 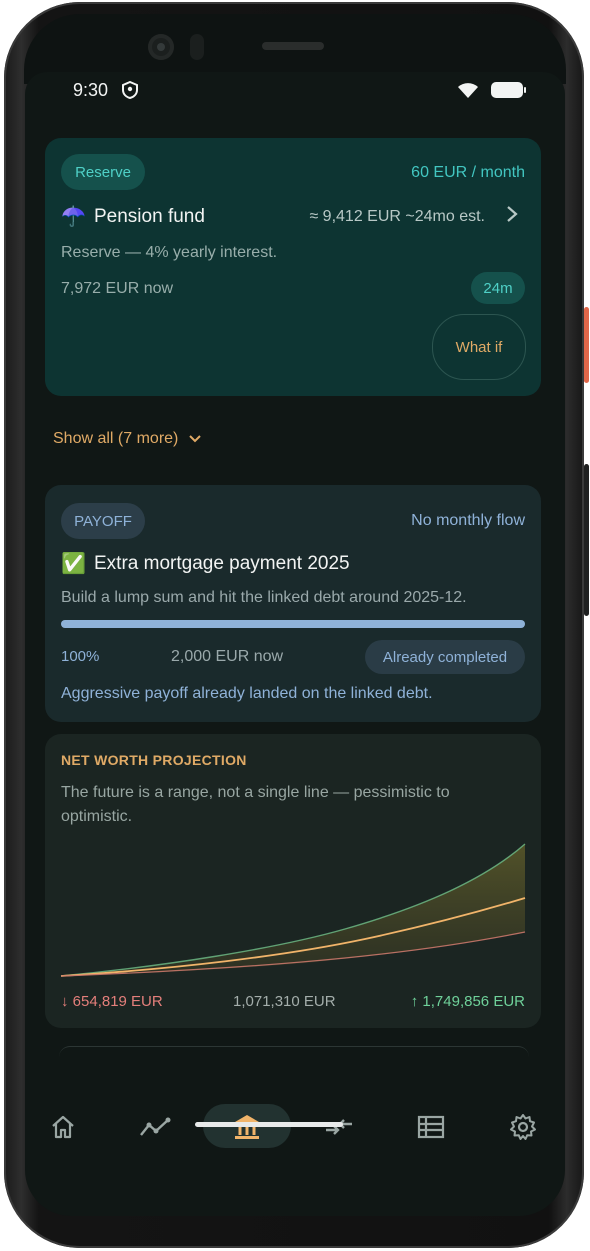 I want to click on list-icon, so click(x=431, y=1127).